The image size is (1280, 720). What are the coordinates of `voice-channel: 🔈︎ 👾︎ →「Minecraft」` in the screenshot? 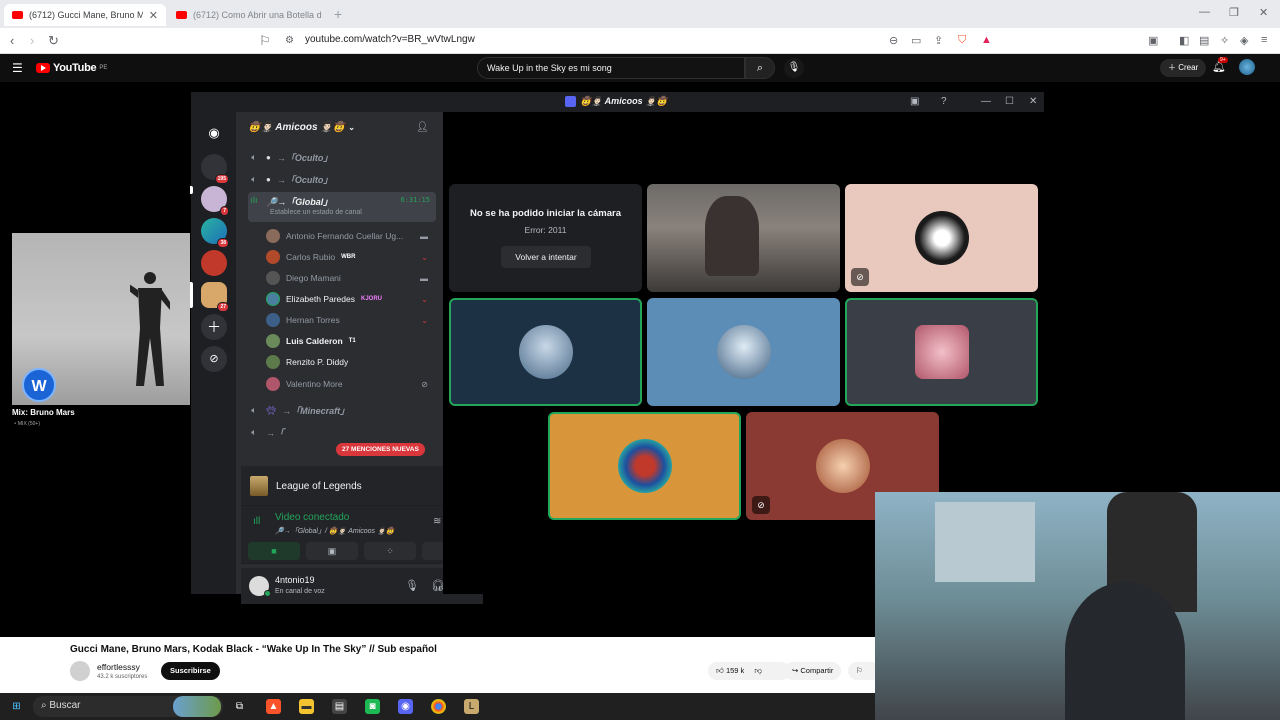 It's located at (342, 410).